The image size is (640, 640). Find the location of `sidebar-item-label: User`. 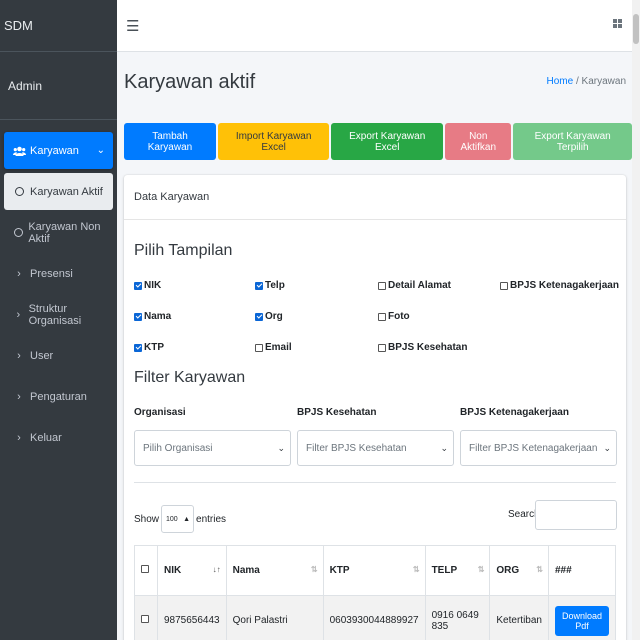

sidebar-item-label: User is located at coordinates (42, 355).